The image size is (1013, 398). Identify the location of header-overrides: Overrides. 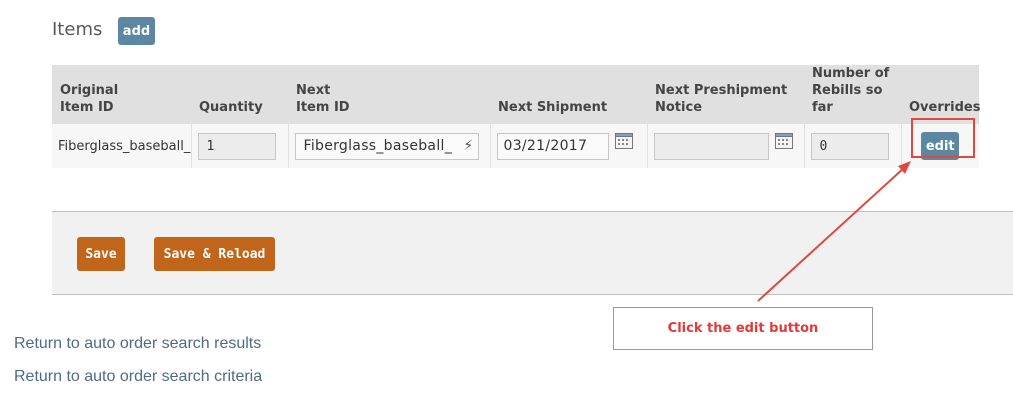
(940, 94).